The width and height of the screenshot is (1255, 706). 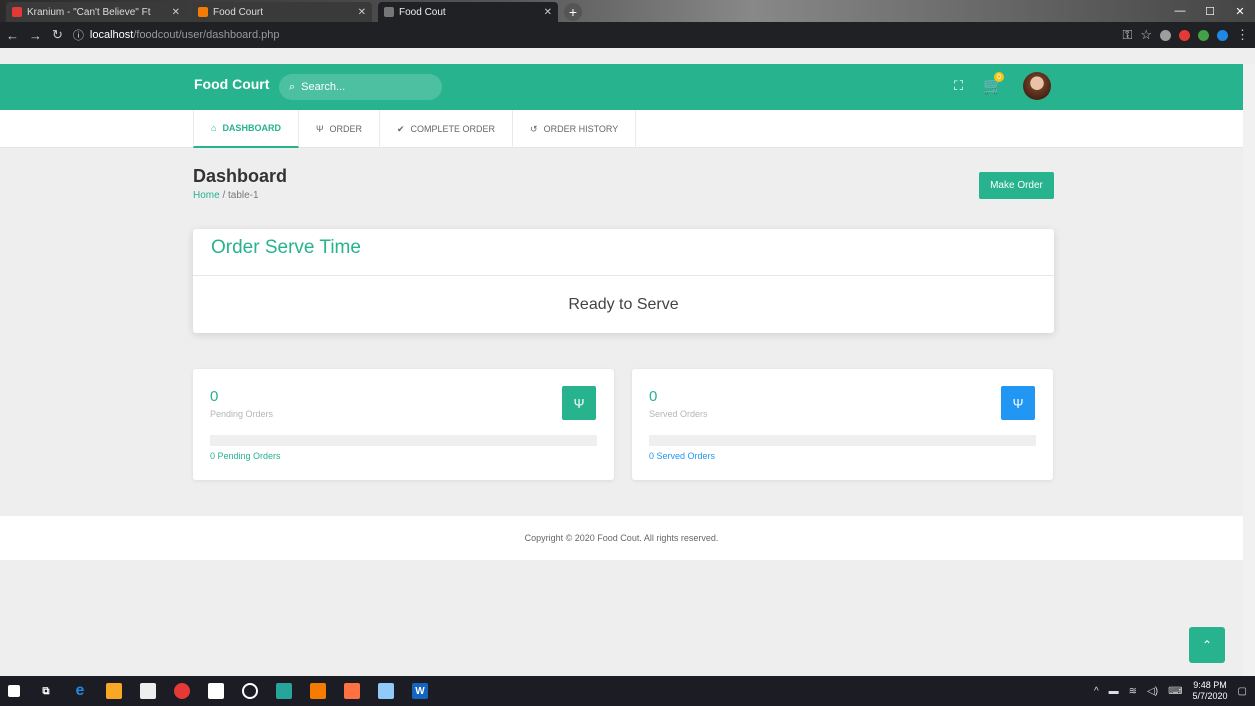 What do you see at coordinates (842, 440) in the screenshot?
I see `served-progress-bar` at bounding box center [842, 440].